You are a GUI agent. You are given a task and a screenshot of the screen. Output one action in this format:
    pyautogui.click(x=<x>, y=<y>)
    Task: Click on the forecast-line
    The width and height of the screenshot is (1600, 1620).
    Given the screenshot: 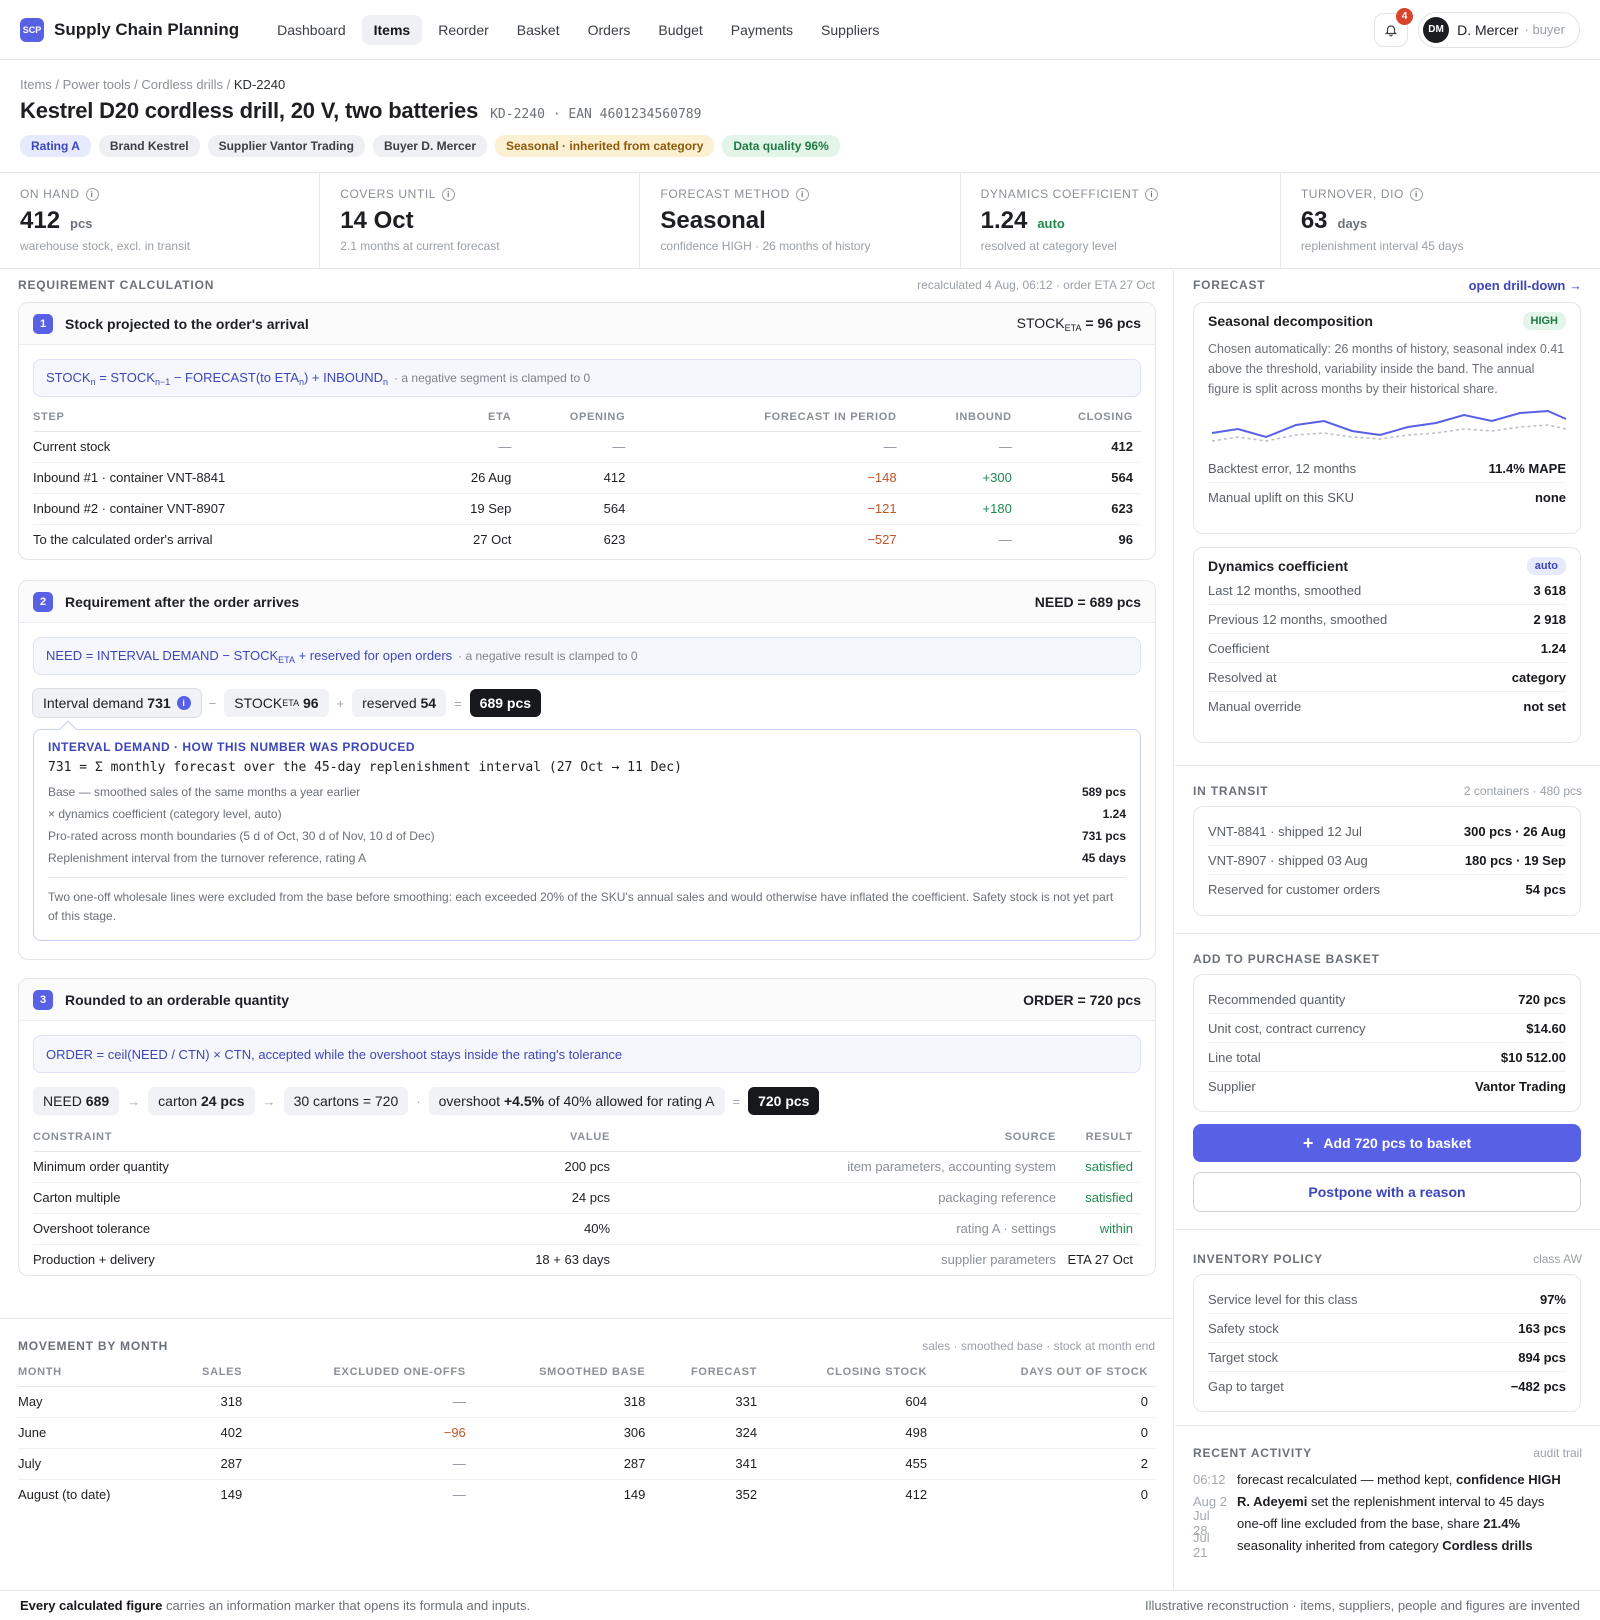 What is the action you would take?
    pyautogui.click(x=1389, y=424)
    